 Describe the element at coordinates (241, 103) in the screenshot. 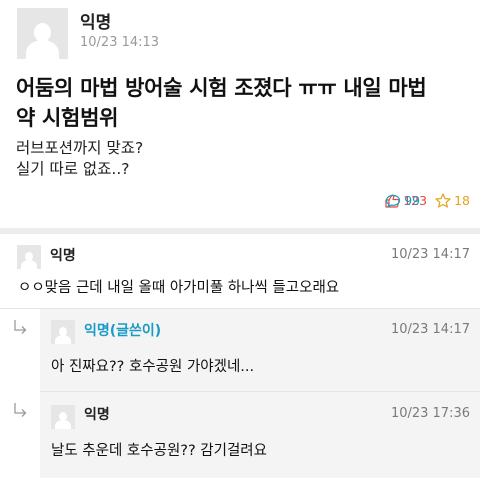

I see `post-title: 어둠의 마법 방어술 시험 조졌다 ㅠㅠ 내일 마법 약 시험범위` at that location.